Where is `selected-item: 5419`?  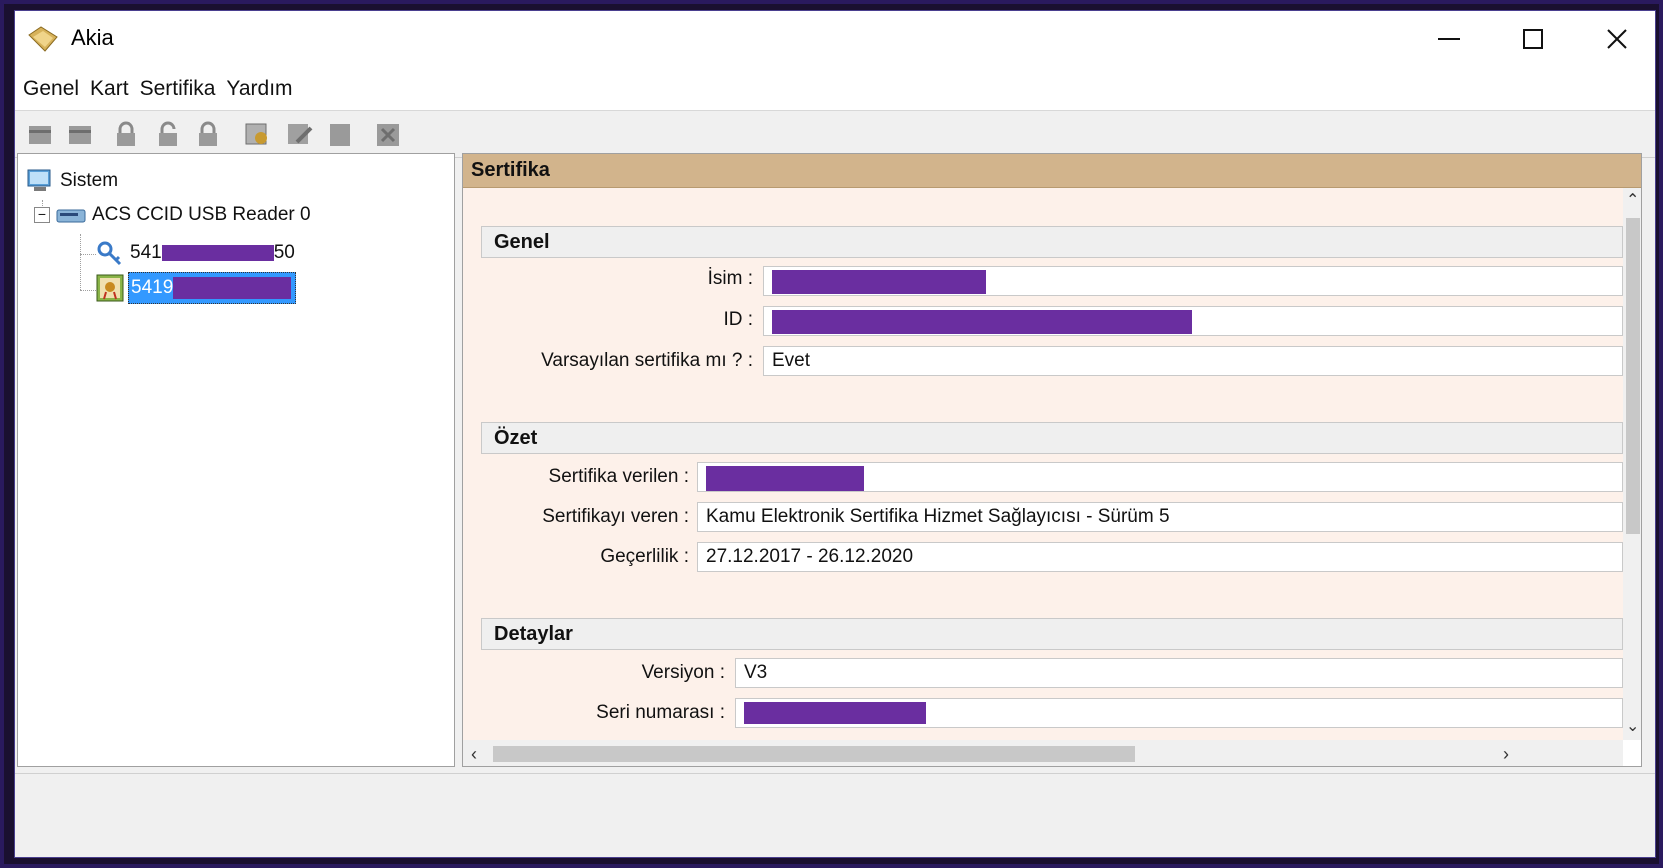
selected-item: 5419 is located at coordinates (212, 288).